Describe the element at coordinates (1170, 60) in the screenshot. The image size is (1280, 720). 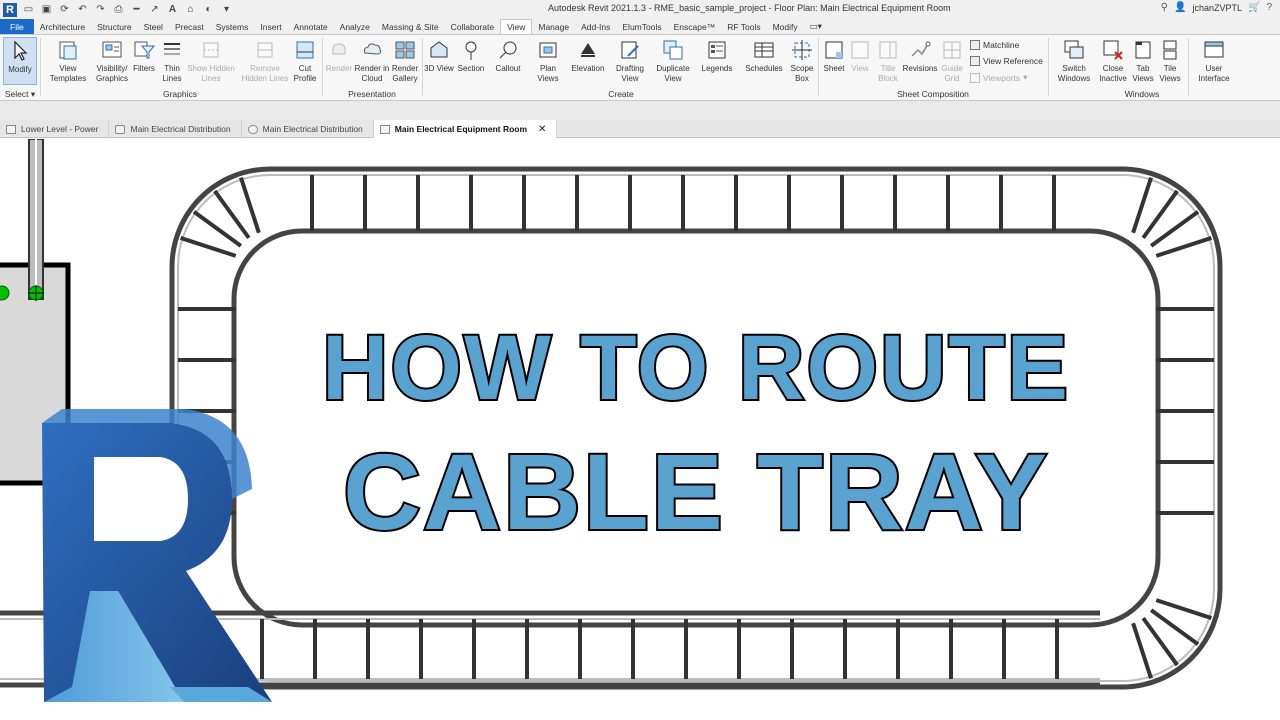
I see `tile-views-button: Tile Views` at that location.